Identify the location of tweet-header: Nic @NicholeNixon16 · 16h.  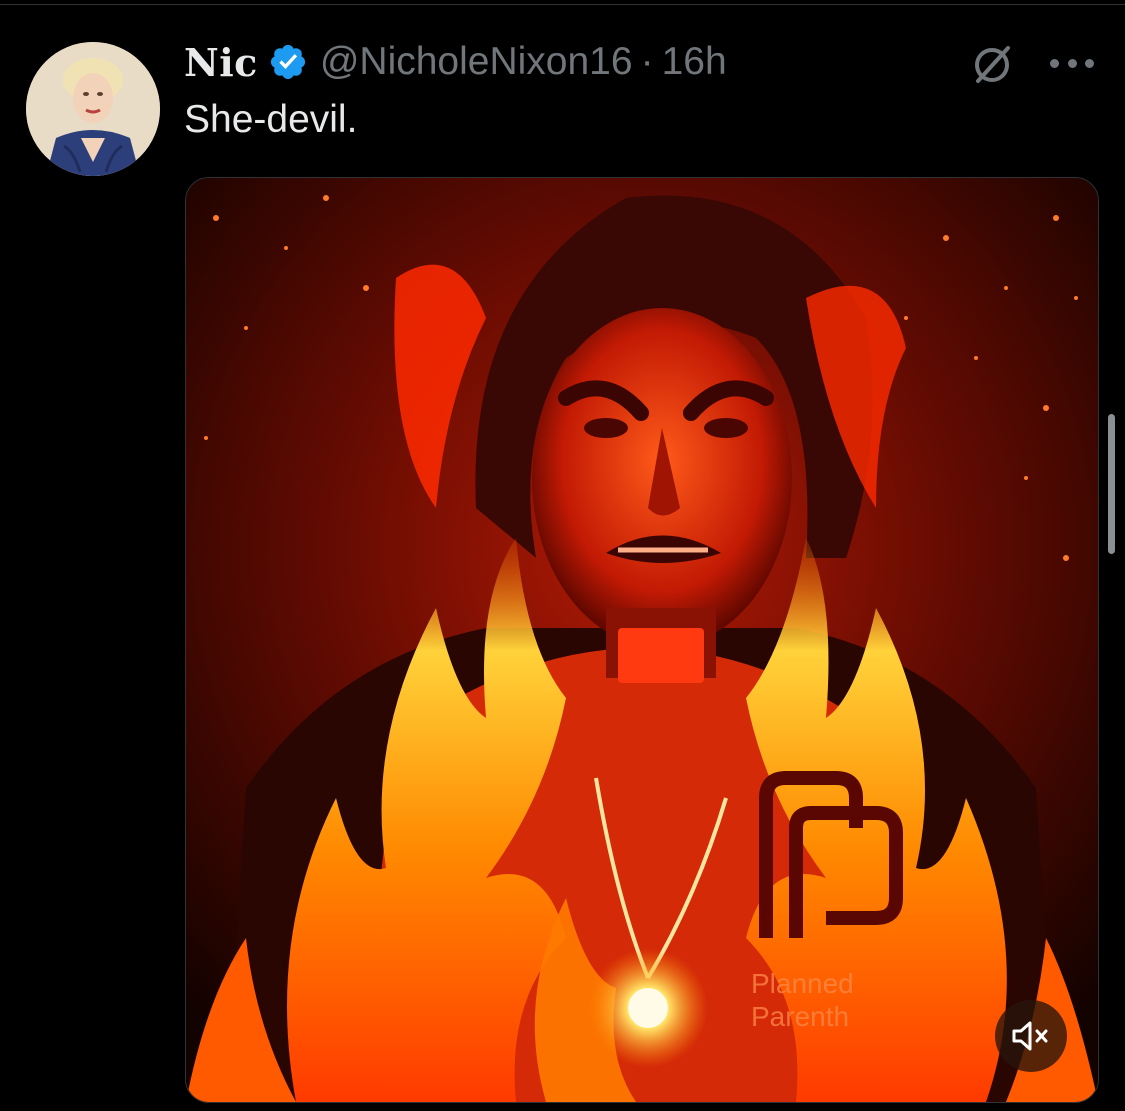
(455, 62).